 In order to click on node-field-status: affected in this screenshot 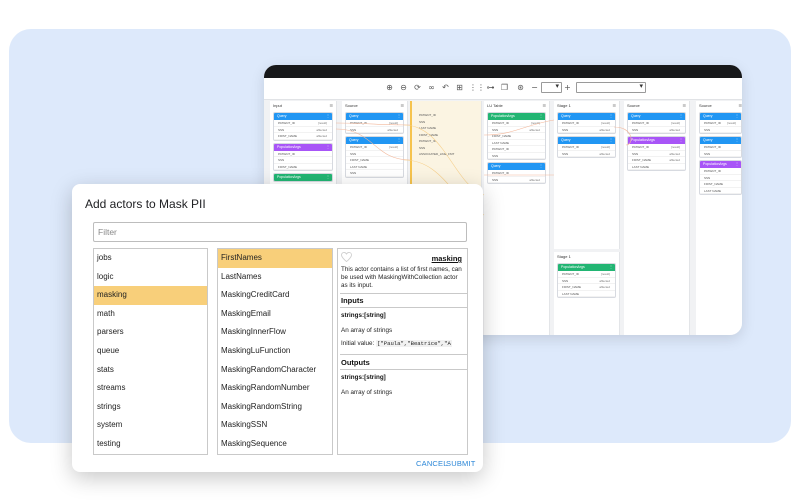, I will do `click(674, 129)`.